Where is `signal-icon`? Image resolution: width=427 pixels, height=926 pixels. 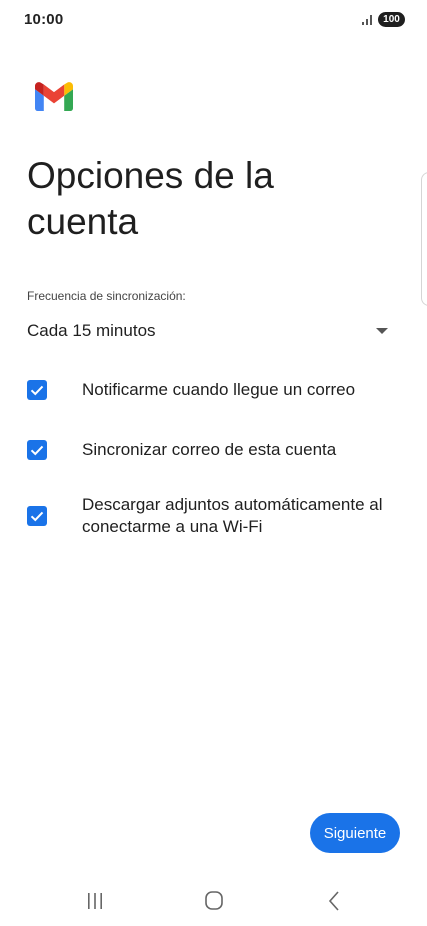 signal-icon is located at coordinates (367, 20).